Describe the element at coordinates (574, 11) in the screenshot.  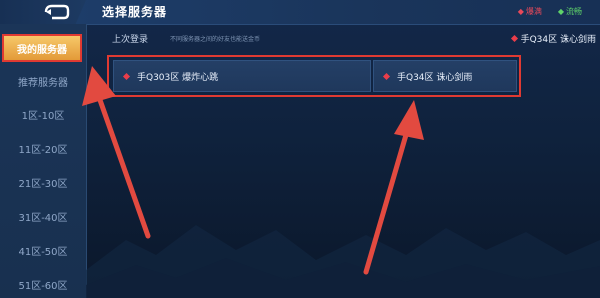
I see `status-smooth-label: 流畅` at that location.